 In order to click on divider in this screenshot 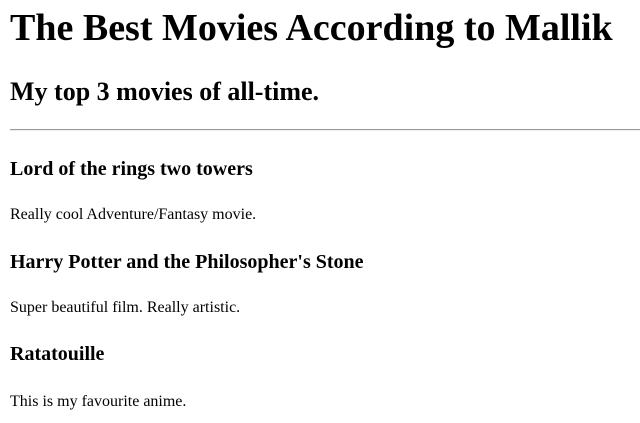, I will do `click(325, 130)`.